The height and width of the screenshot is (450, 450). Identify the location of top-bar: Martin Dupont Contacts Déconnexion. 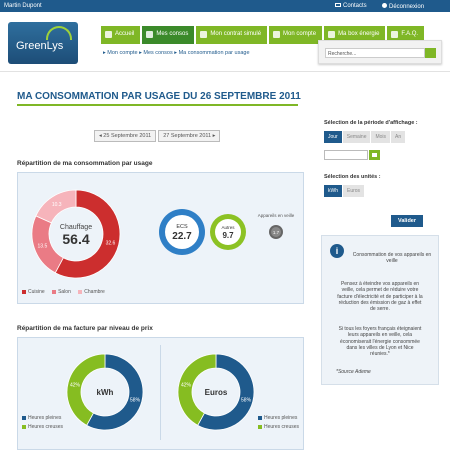
(225, 6).